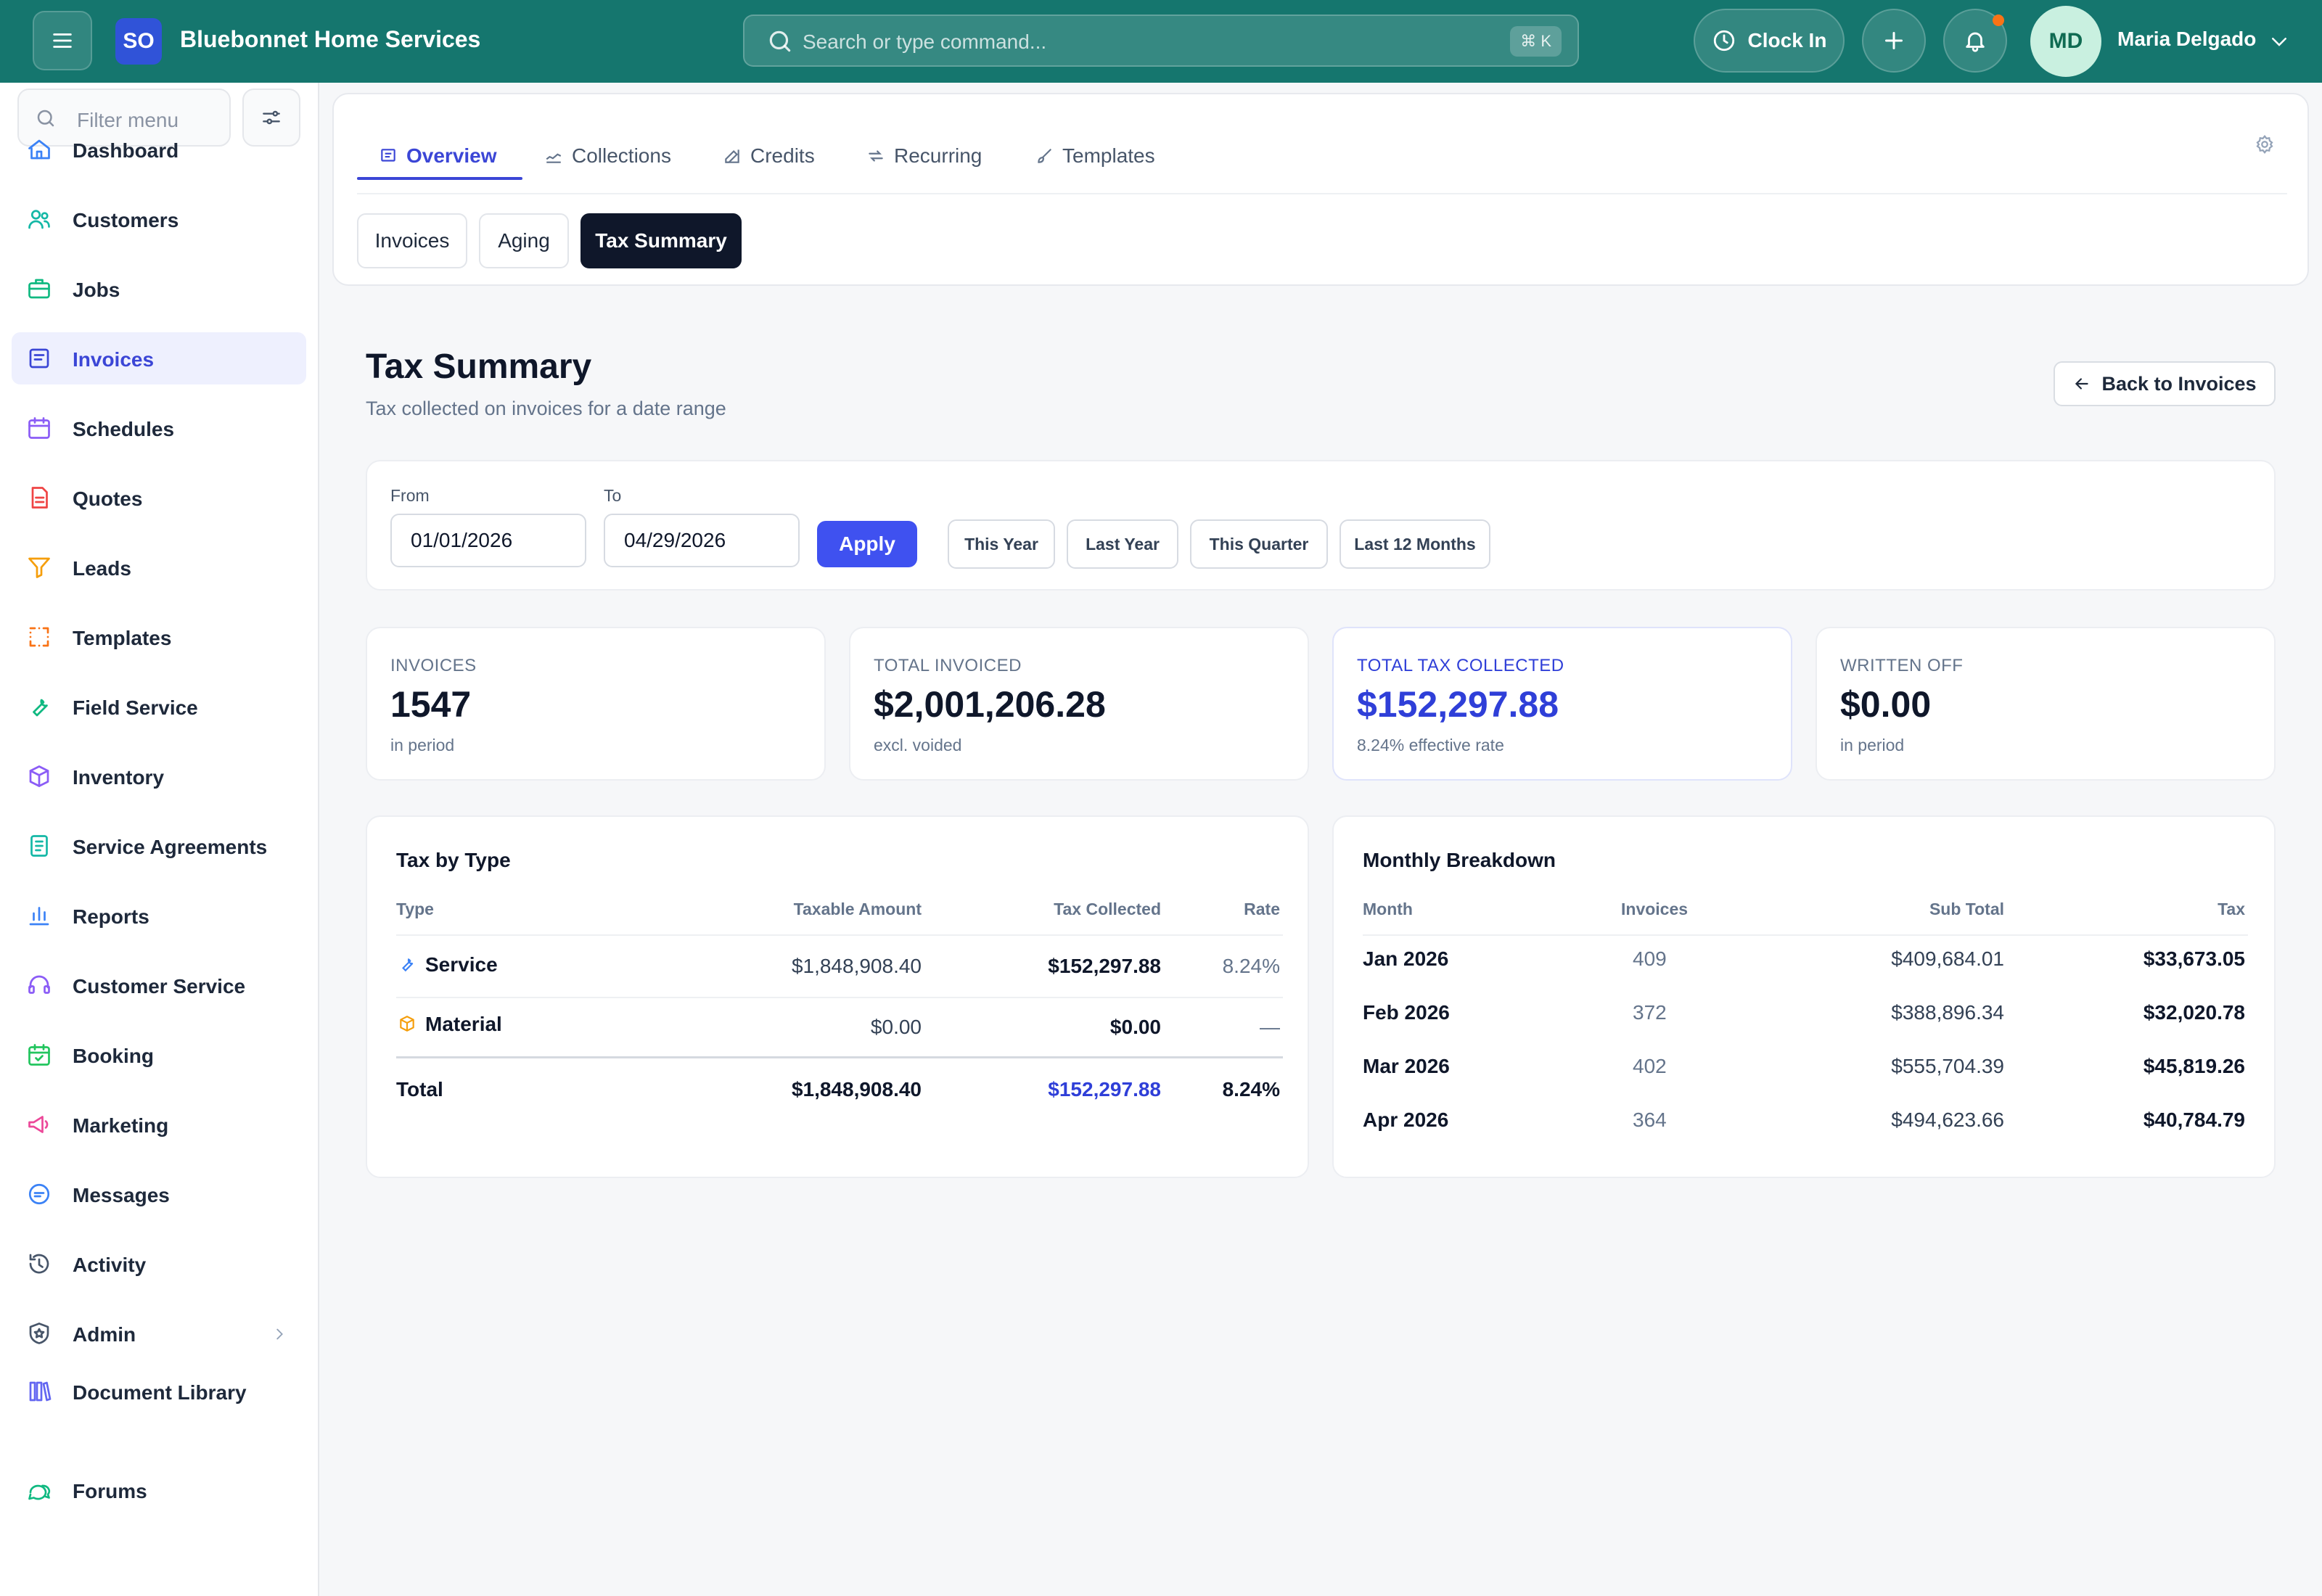  I want to click on sidebar-item-field-service: Field Service, so click(159, 706).